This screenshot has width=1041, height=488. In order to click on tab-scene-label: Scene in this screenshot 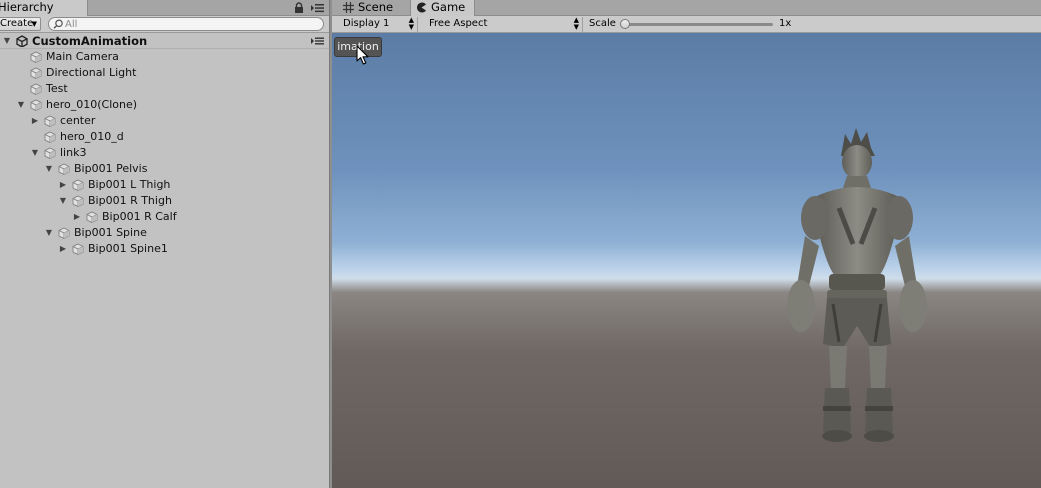, I will do `click(376, 7)`.